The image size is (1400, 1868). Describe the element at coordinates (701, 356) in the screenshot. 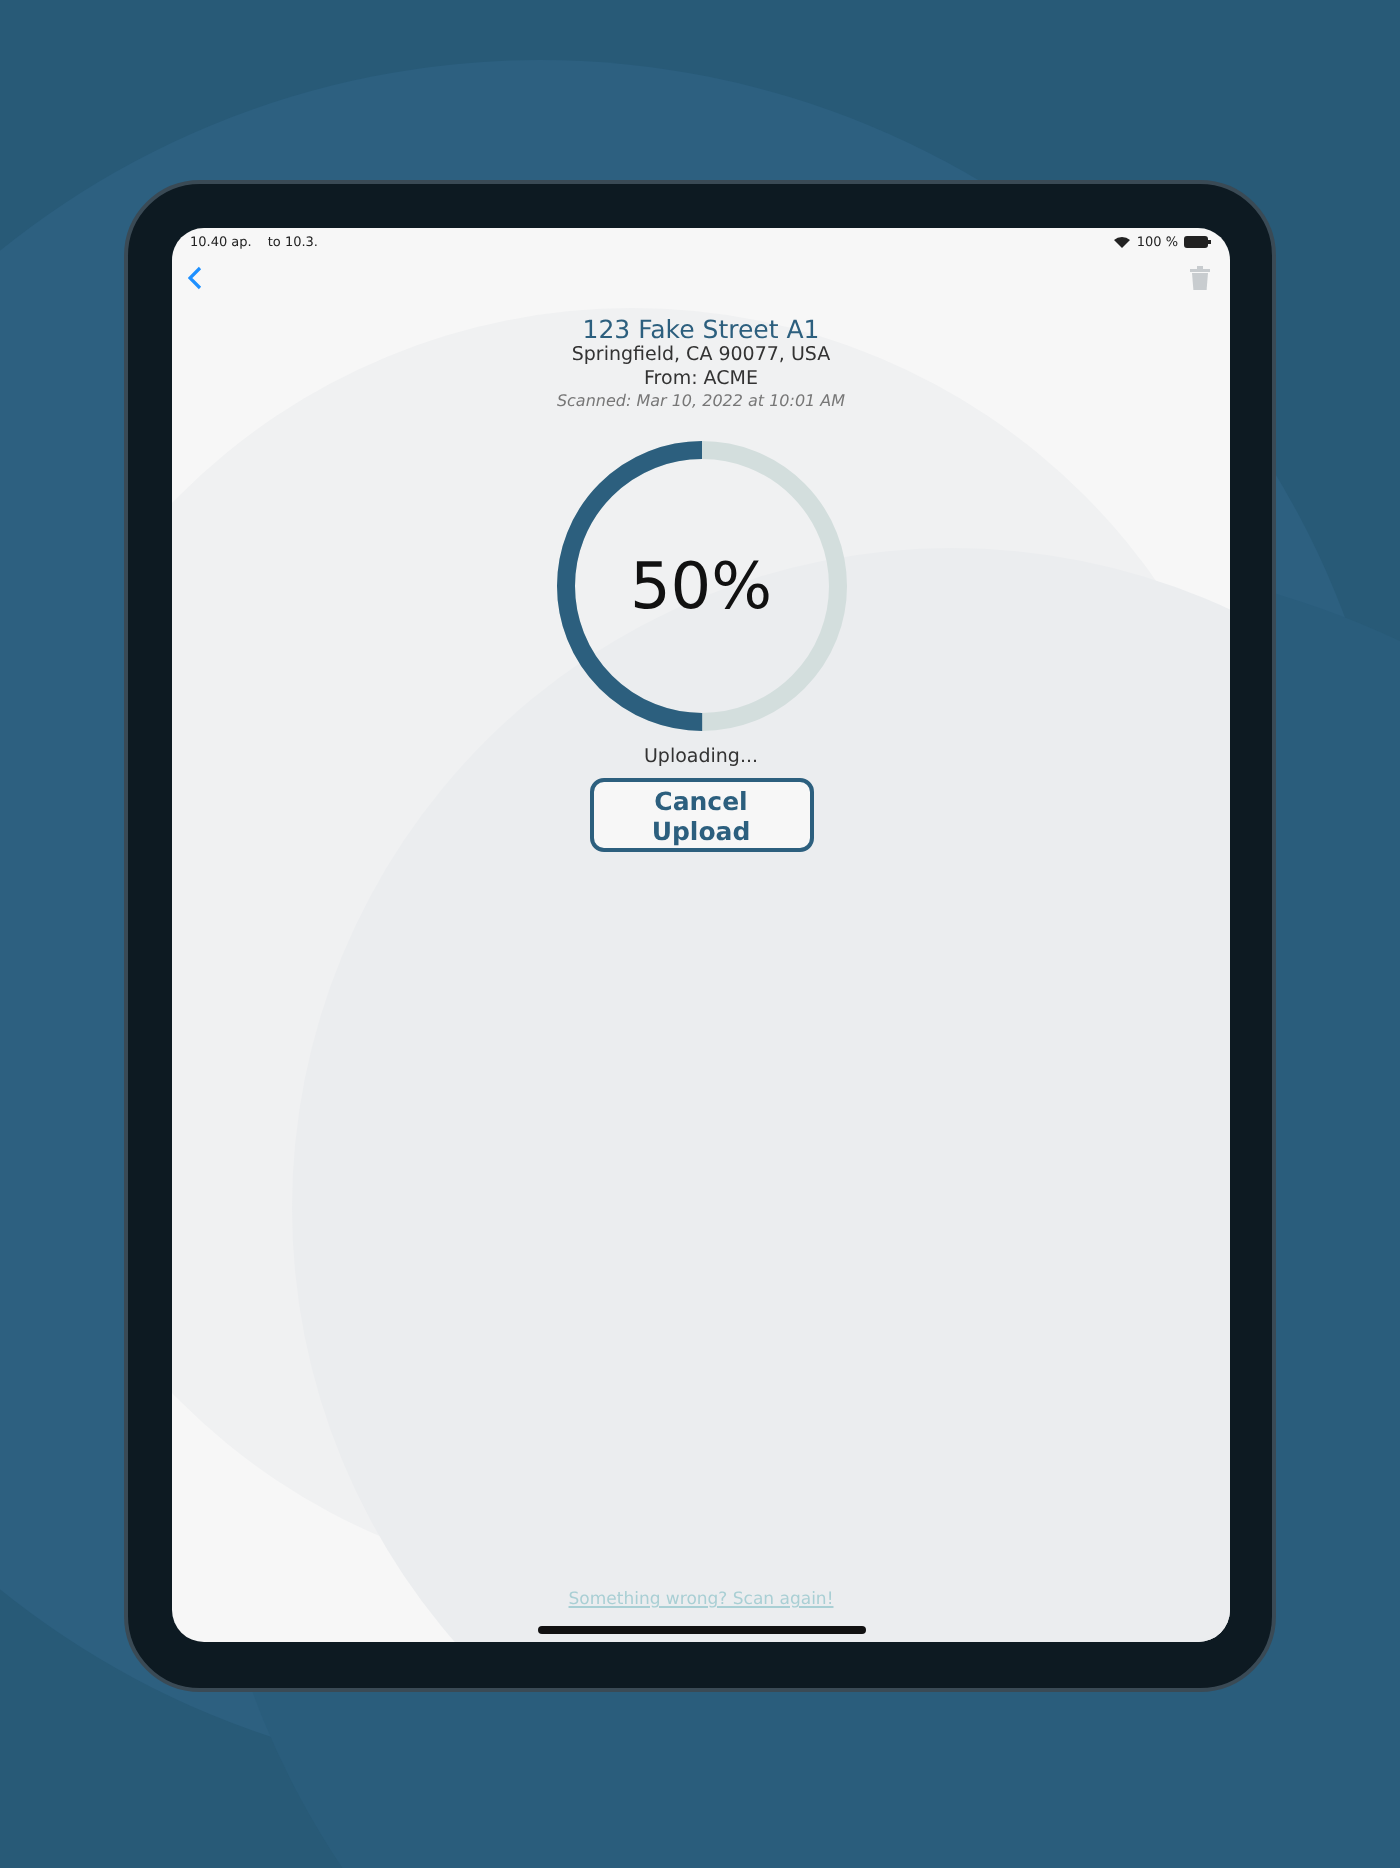

I see `address-city: Springfield, CA 90077, USA` at that location.